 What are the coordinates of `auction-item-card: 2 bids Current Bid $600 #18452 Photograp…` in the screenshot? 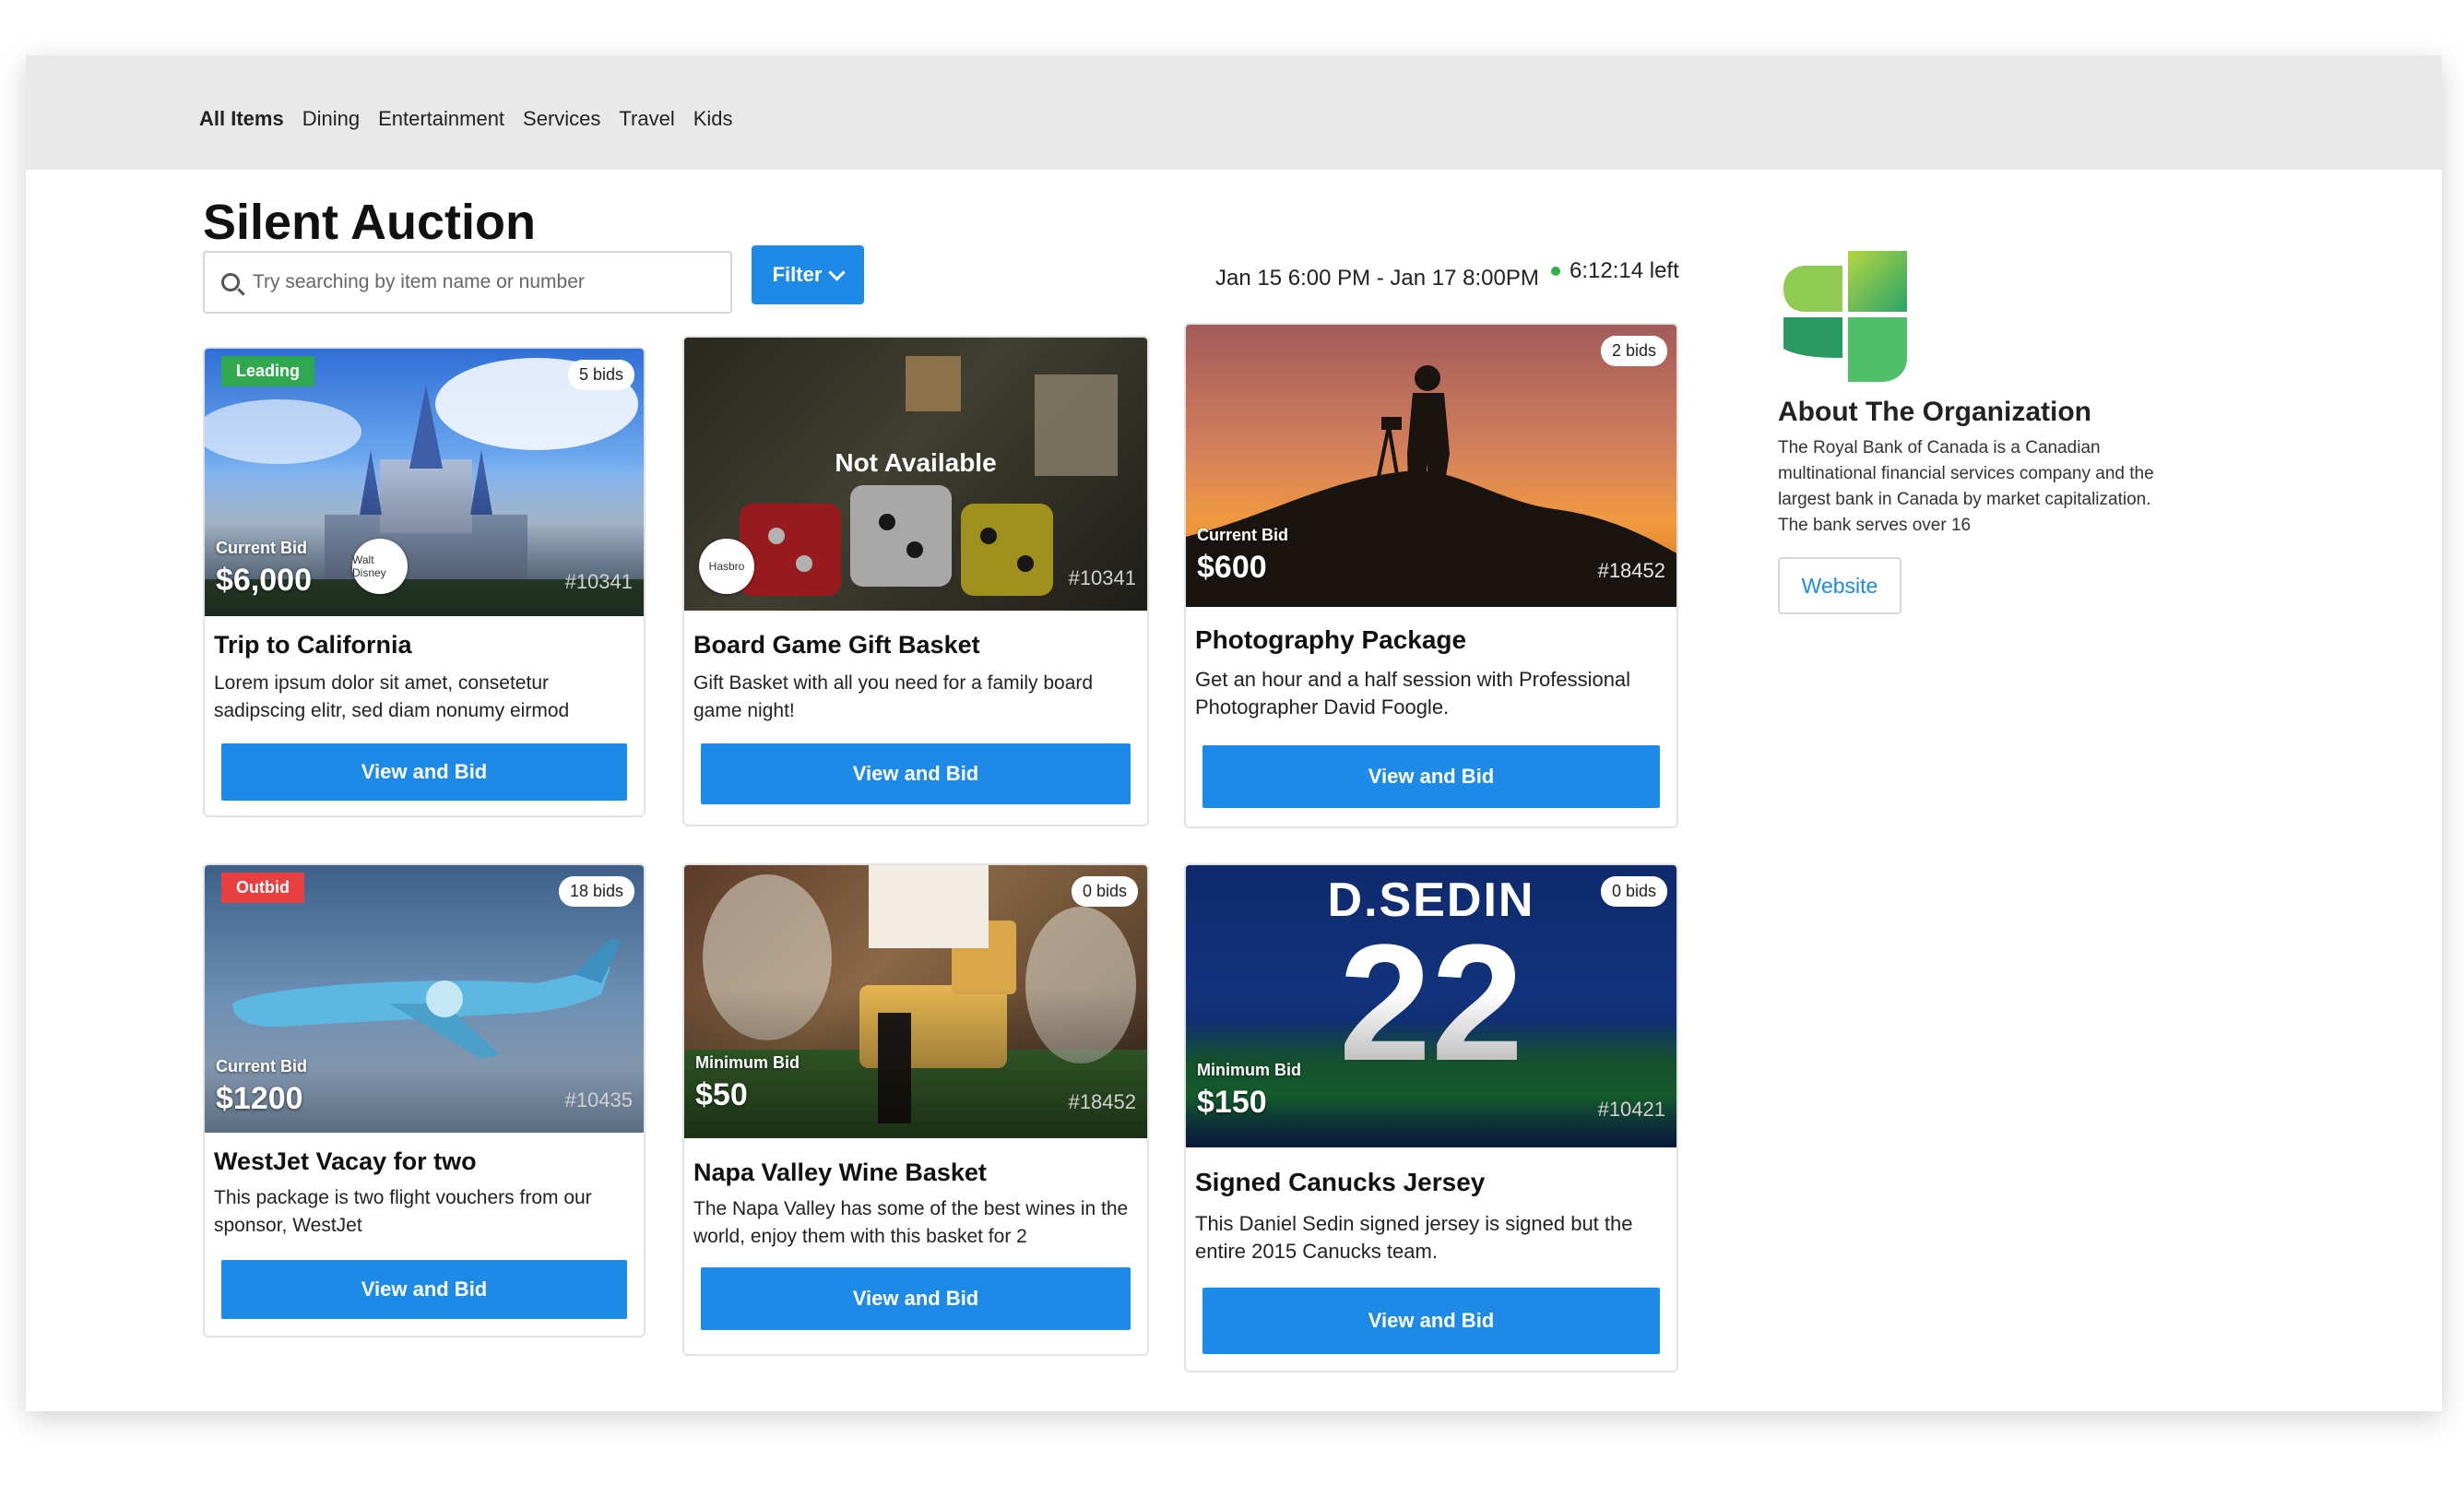 It's located at (1431, 576).